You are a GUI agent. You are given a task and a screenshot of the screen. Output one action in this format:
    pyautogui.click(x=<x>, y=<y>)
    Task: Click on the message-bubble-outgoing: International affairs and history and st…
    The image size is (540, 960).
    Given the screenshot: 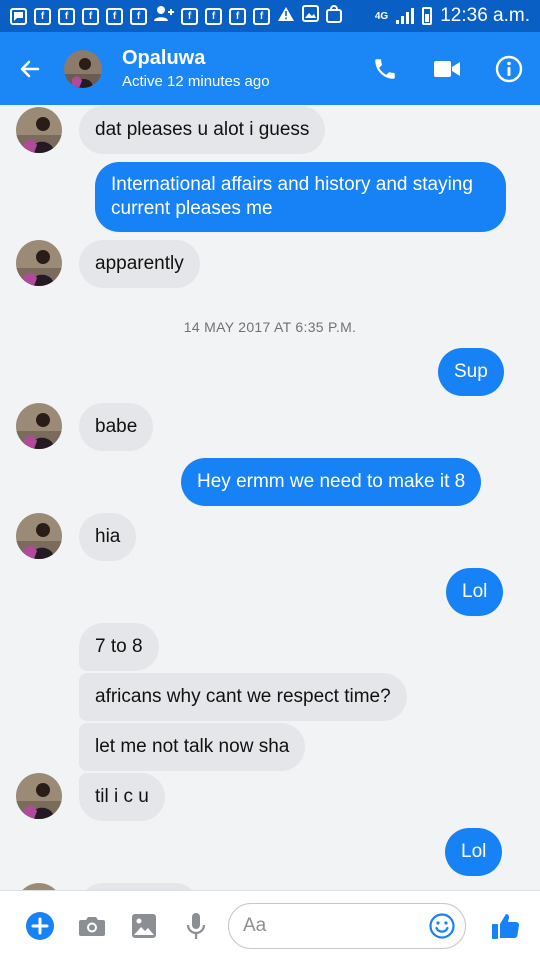 What is the action you would take?
    pyautogui.click(x=300, y=197)
    